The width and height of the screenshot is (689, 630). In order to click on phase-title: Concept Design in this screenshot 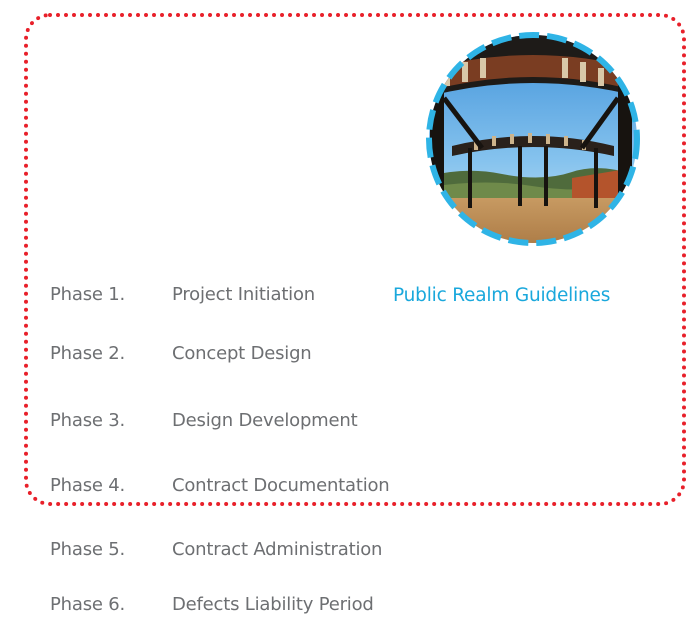, I will do `click(242, 353)`.